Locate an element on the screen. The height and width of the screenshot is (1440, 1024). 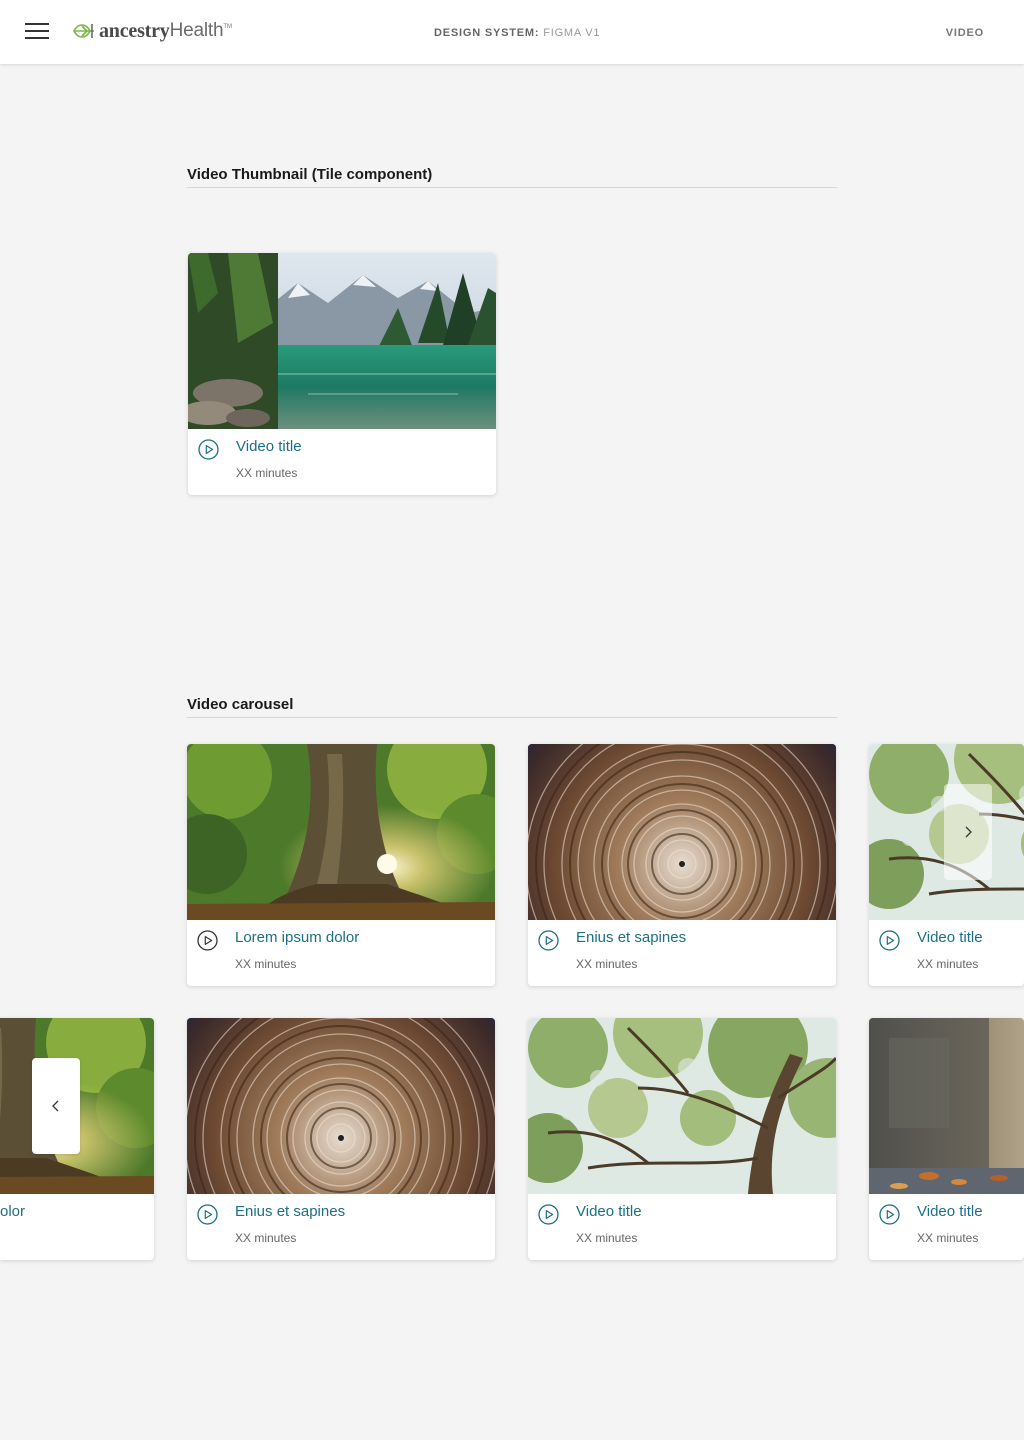
brand-logo: ancestry Health TM is located at coordinates (152, 31).